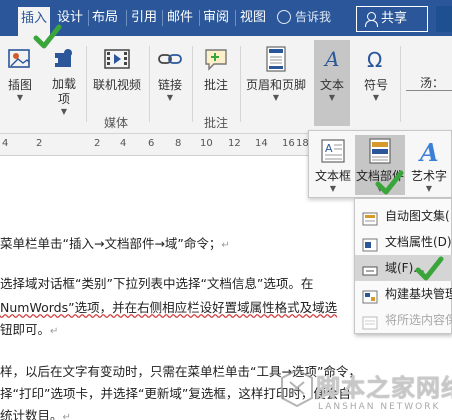  Describe the element at coordinates (429, 152) in the screenshot. I see `wordart-icon: A` at that location.